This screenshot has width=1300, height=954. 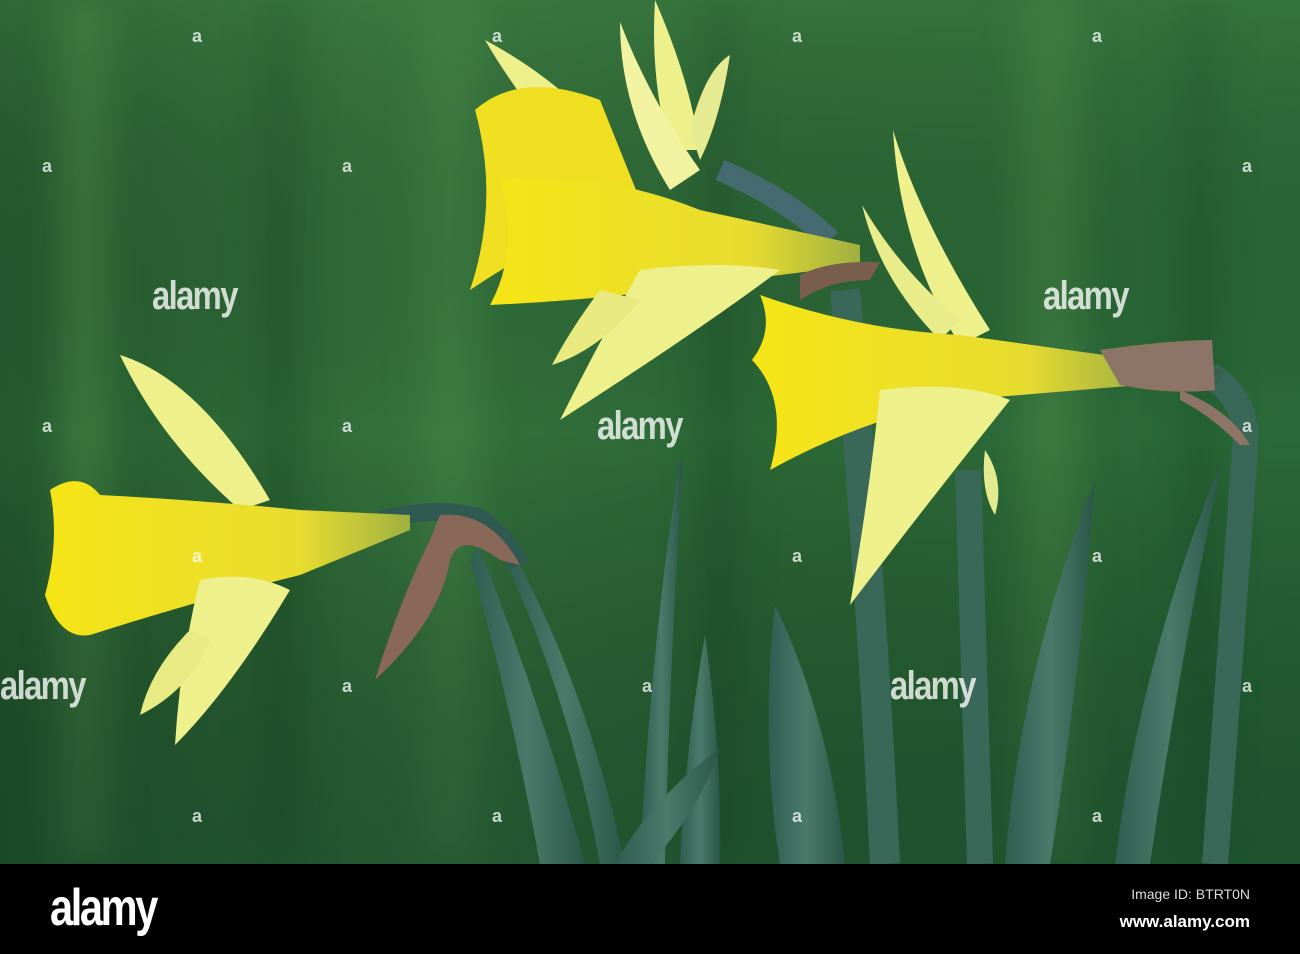 What do you see at coordinates (104, 908) in the screenshot?
I see `alamy-logo: alamy` at bounding box center [104, 908].